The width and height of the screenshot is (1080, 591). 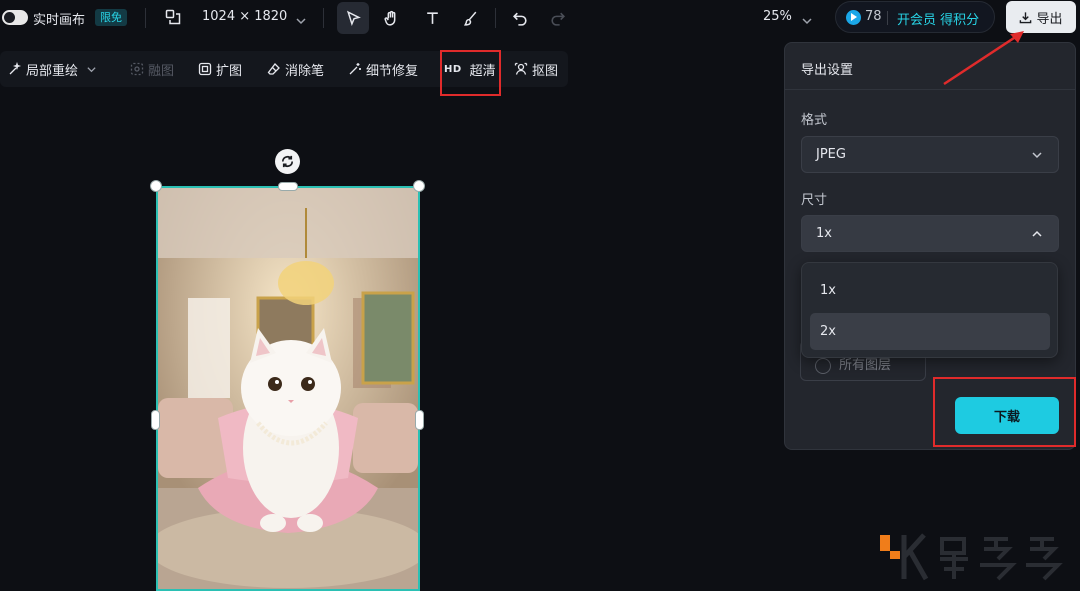 What do you see at coordinates (419, 420) in the screenshot?
I see `resize-handle-right` at bounding box center [419, 420].